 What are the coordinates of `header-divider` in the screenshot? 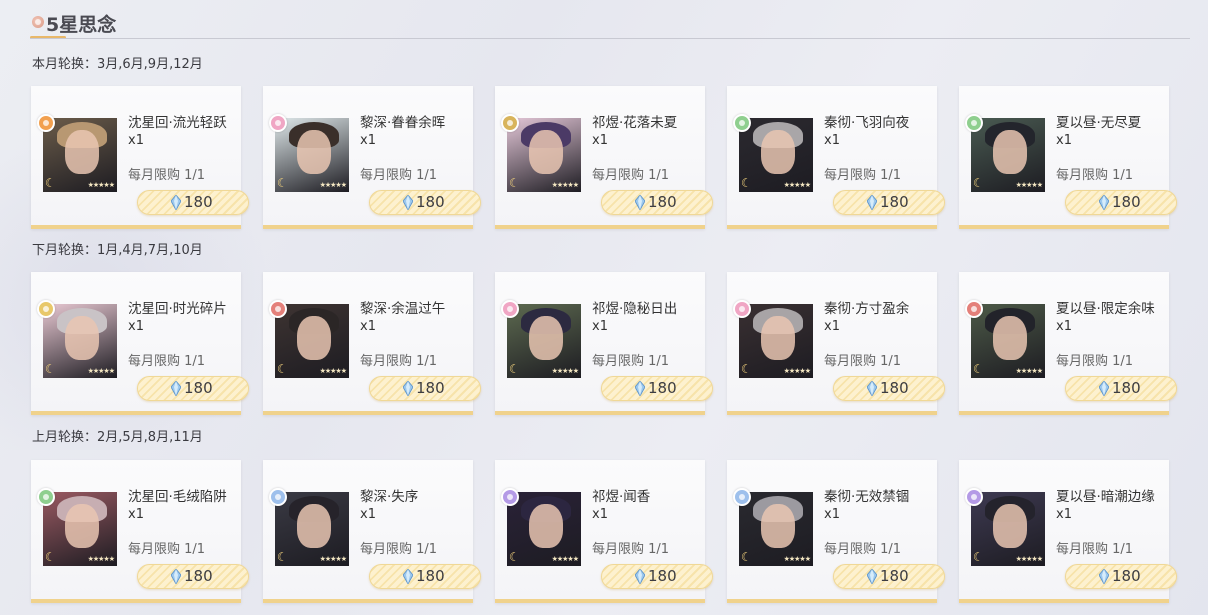 It's located at (610, 38).